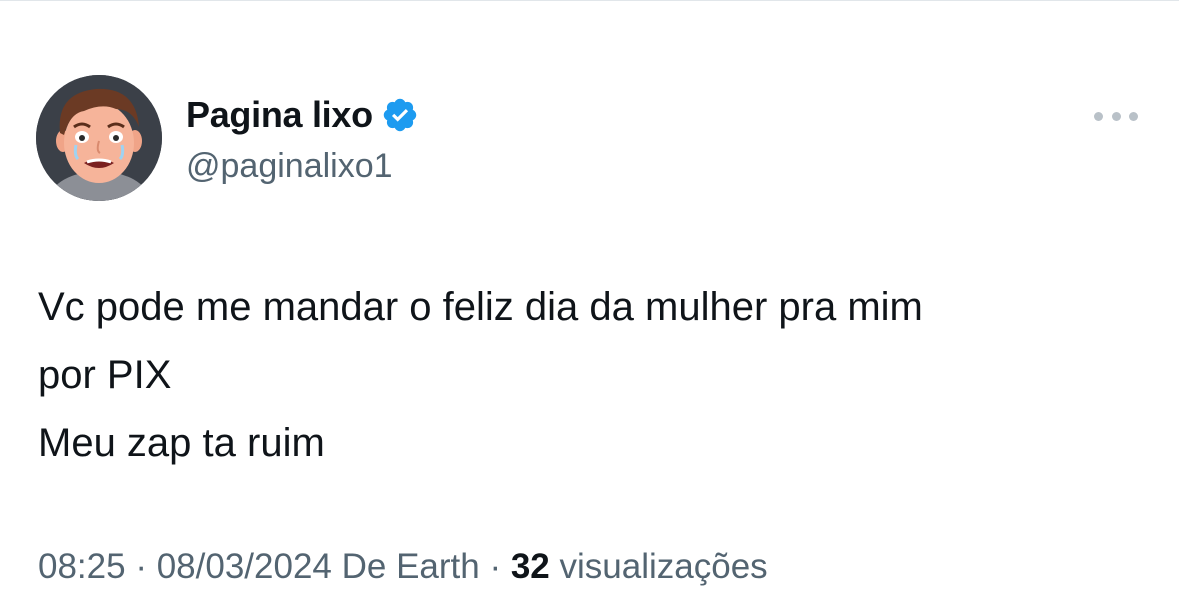 This screenshot has width=1179, height=602. I want to click on verified-badge-icon, so click(400, 115).